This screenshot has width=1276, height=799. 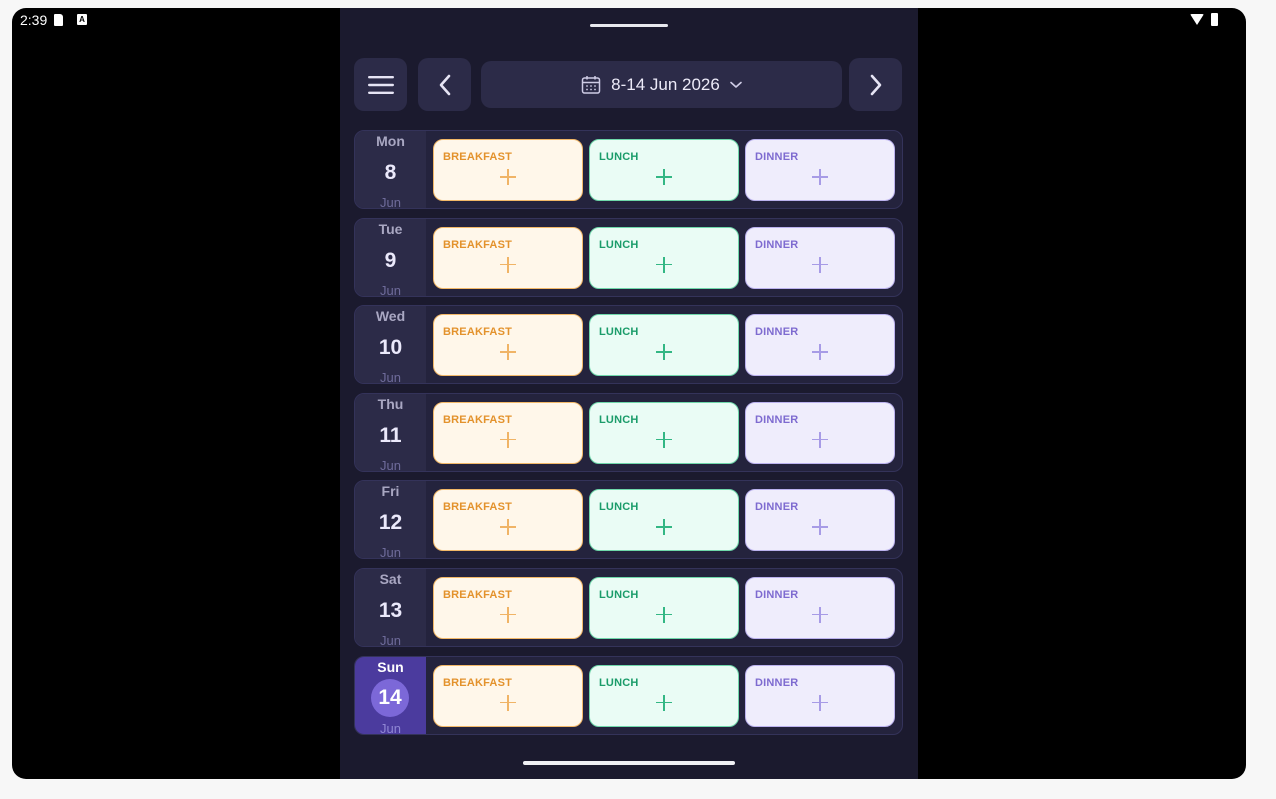 I want to click on day-name: Sun, so click(x=390, y=666).